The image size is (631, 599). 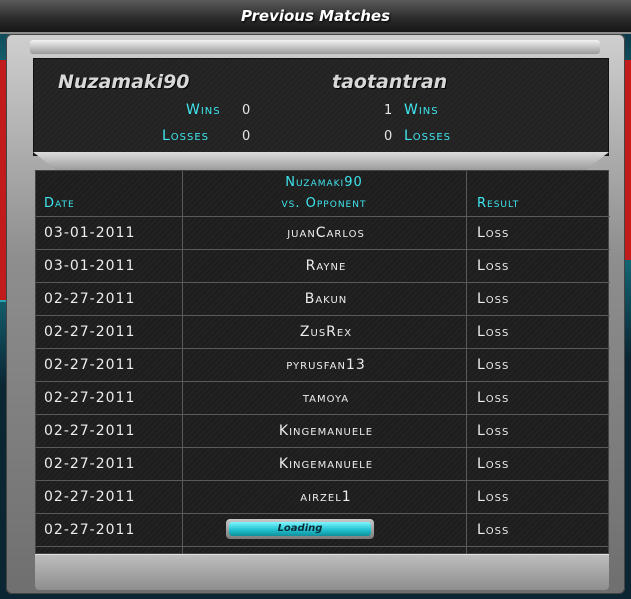 I want to click on opponent-wins-label: Wins, so click(x=421, y=110).